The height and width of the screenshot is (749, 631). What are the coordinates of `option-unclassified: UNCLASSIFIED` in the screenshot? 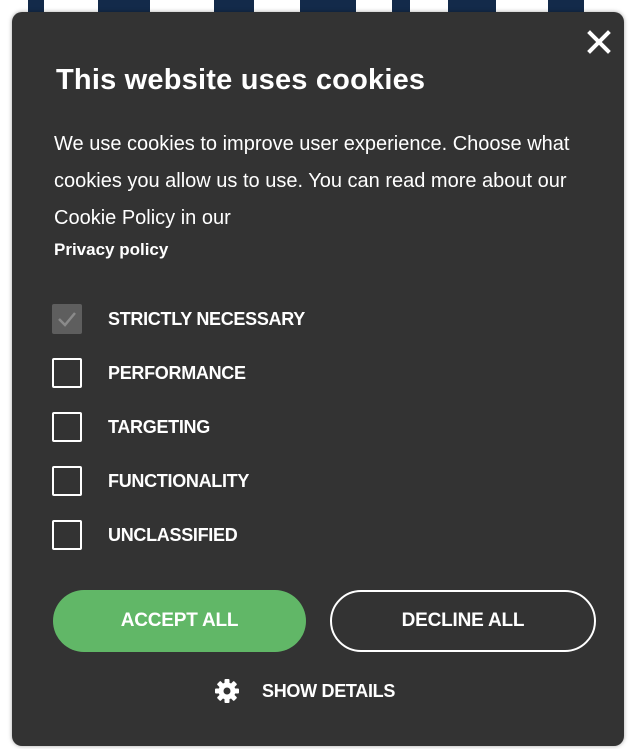 It's located at (178, 547).